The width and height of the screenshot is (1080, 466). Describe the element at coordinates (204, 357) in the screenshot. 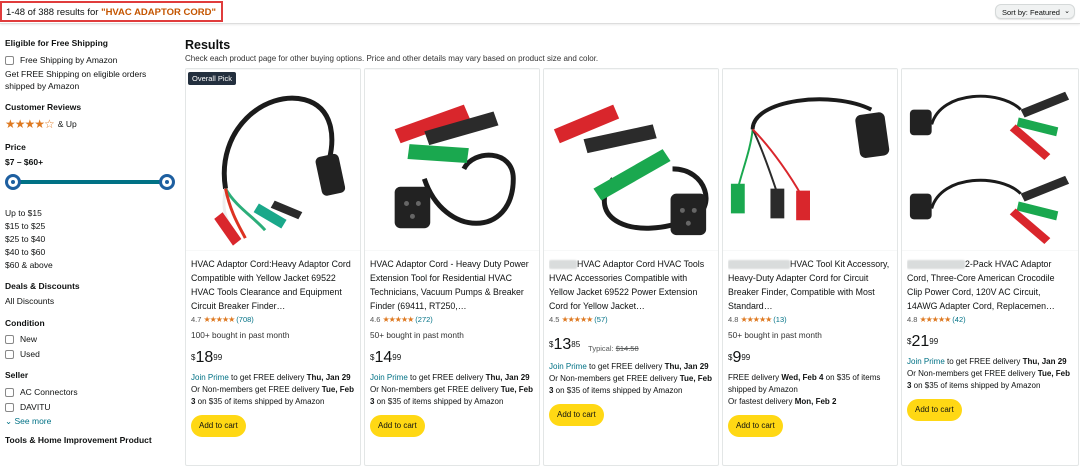

I see `price-dollars: 18` at that location.